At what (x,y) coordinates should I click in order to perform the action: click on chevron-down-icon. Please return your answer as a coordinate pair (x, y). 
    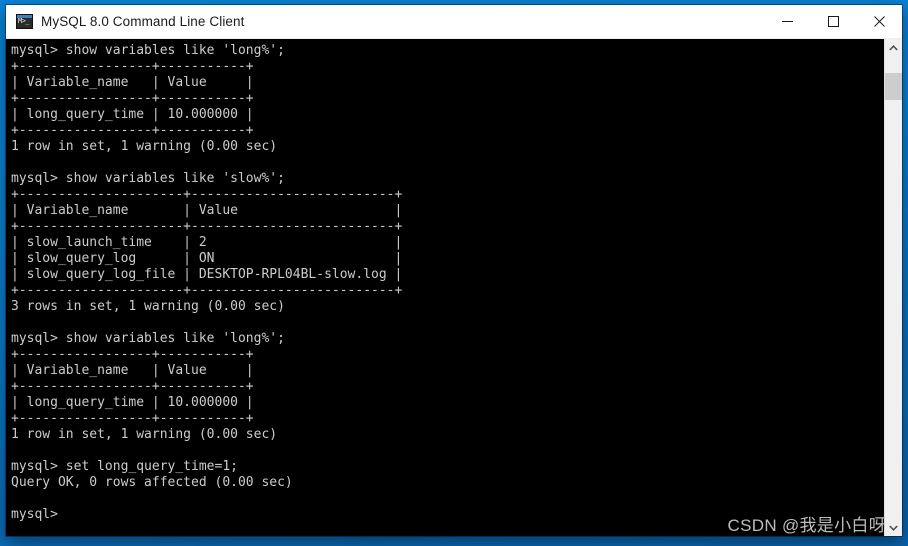
    Looking at the image, I should click on (893, 527).